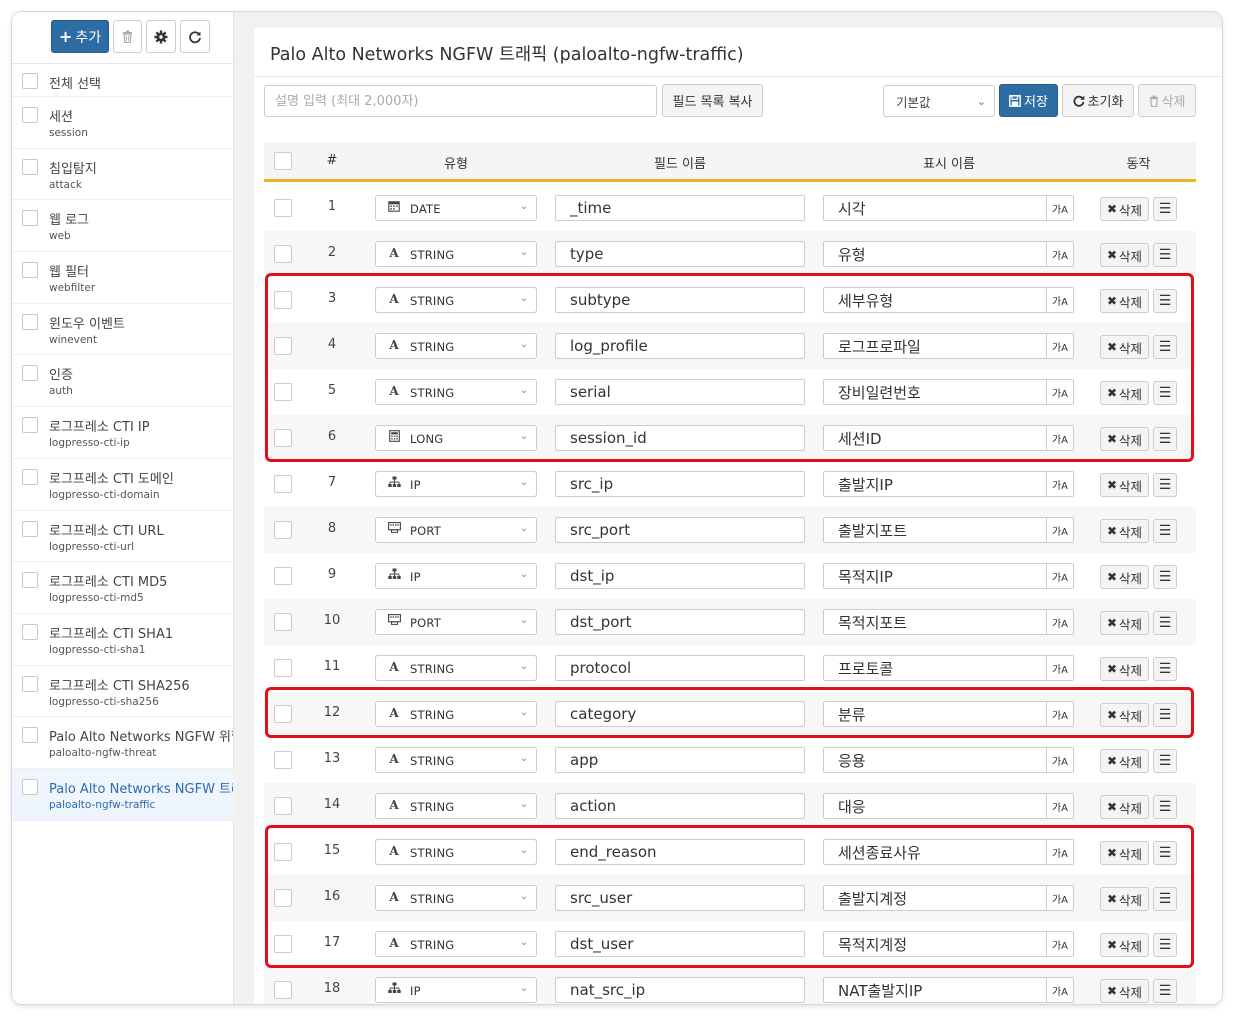 The width and height of the screenshot is (1246, 1027). I want to click on field-name-input: src_user, so click(680, 898).